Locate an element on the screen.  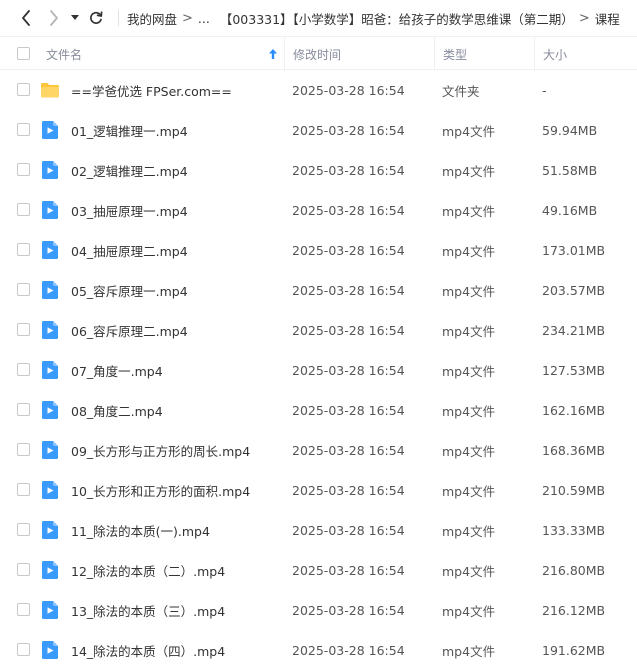
file-row: 03_抽屉原理一.mp4 2025-03-28 16:54 mp4文件 49.16MB is located at coordinates (318, 210).